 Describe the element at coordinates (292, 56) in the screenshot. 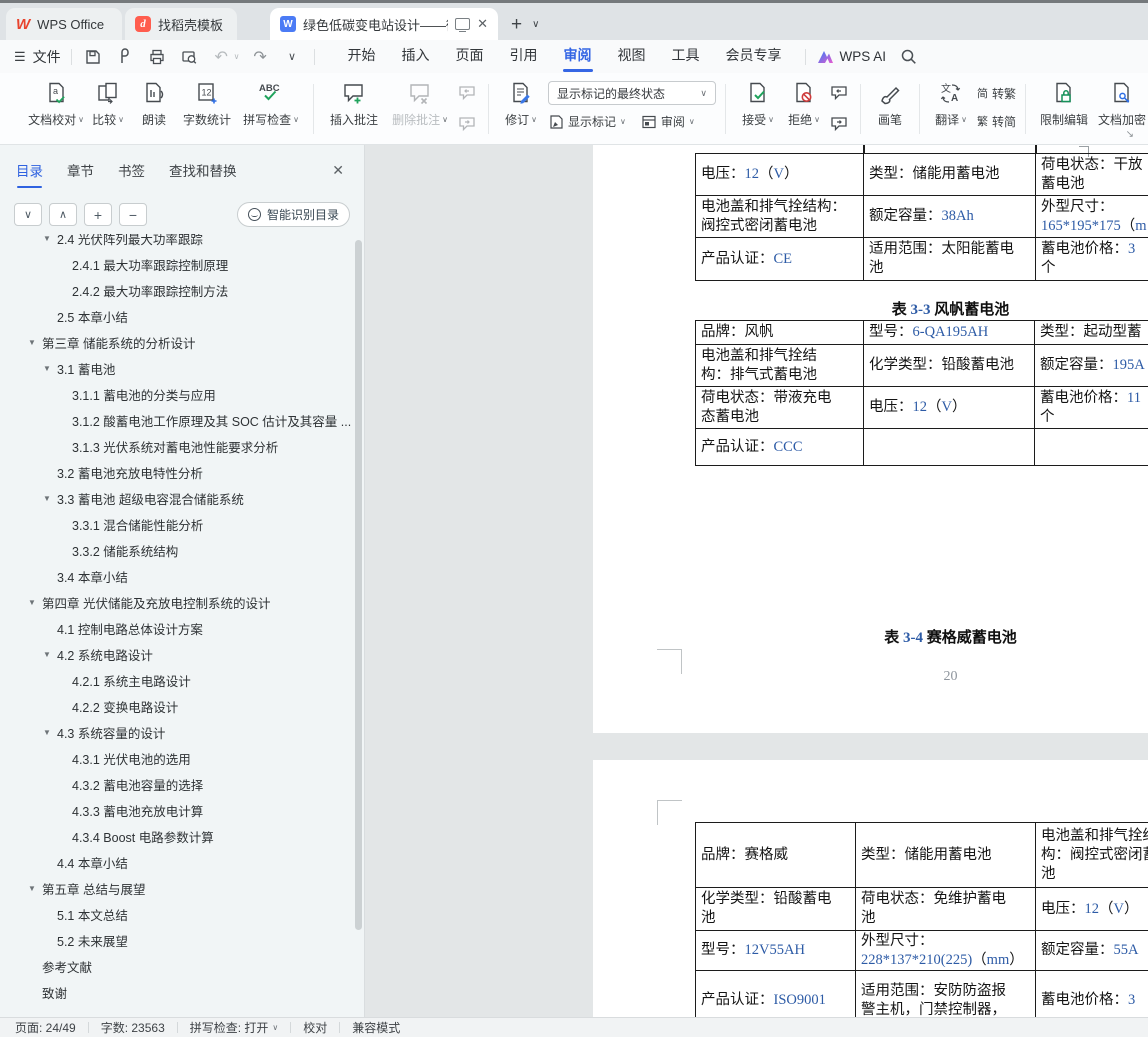

I see `toolbar-chevron-down-icon: ∨` at that location.